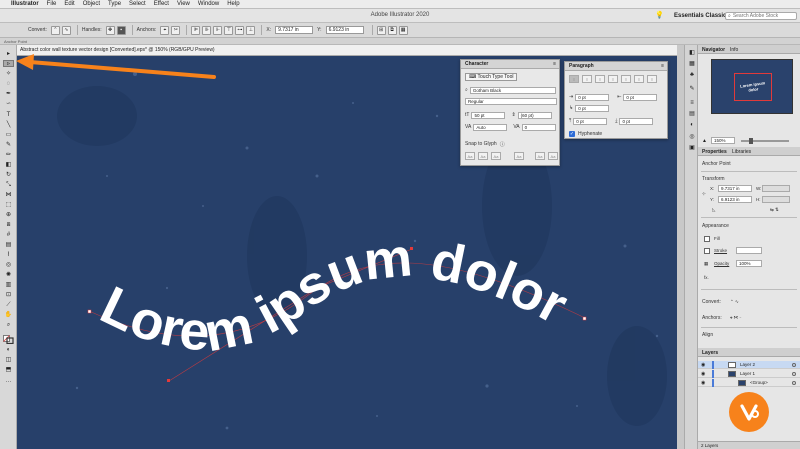  I want to click on magic-wand-tool-icon: ✧, so click(8, 74).